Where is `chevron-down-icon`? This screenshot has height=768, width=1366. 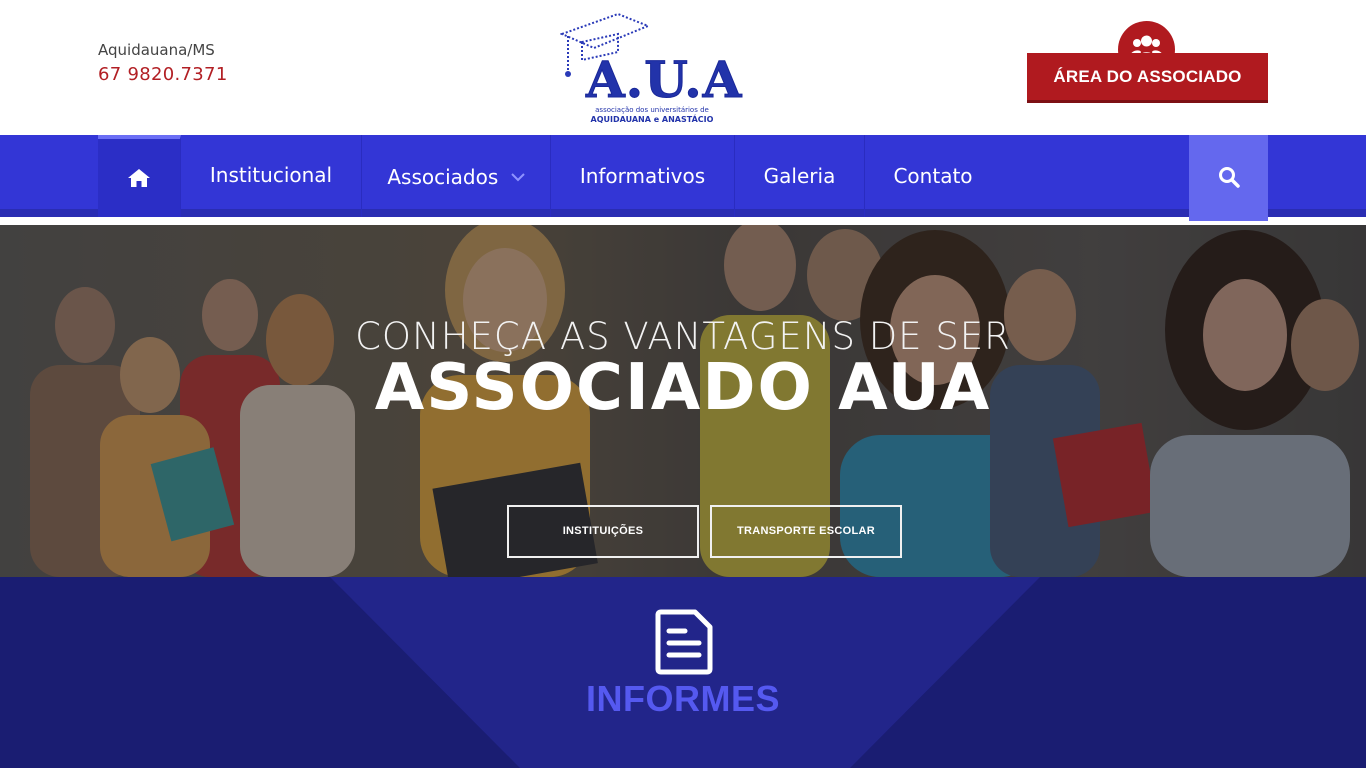
chevron-down-icon is located at coordinates (517, 176).